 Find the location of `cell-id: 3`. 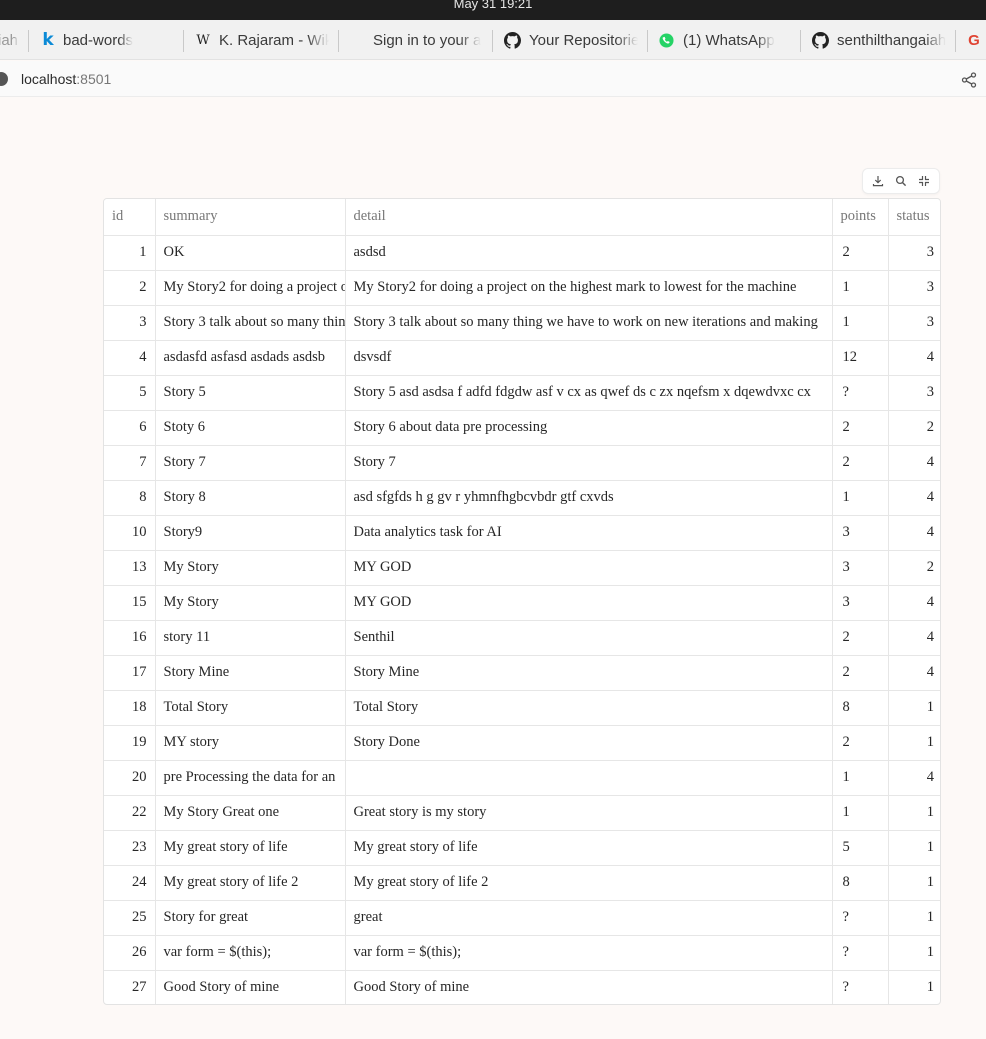

cell-id: 3 is located at coordinates (130, 323).